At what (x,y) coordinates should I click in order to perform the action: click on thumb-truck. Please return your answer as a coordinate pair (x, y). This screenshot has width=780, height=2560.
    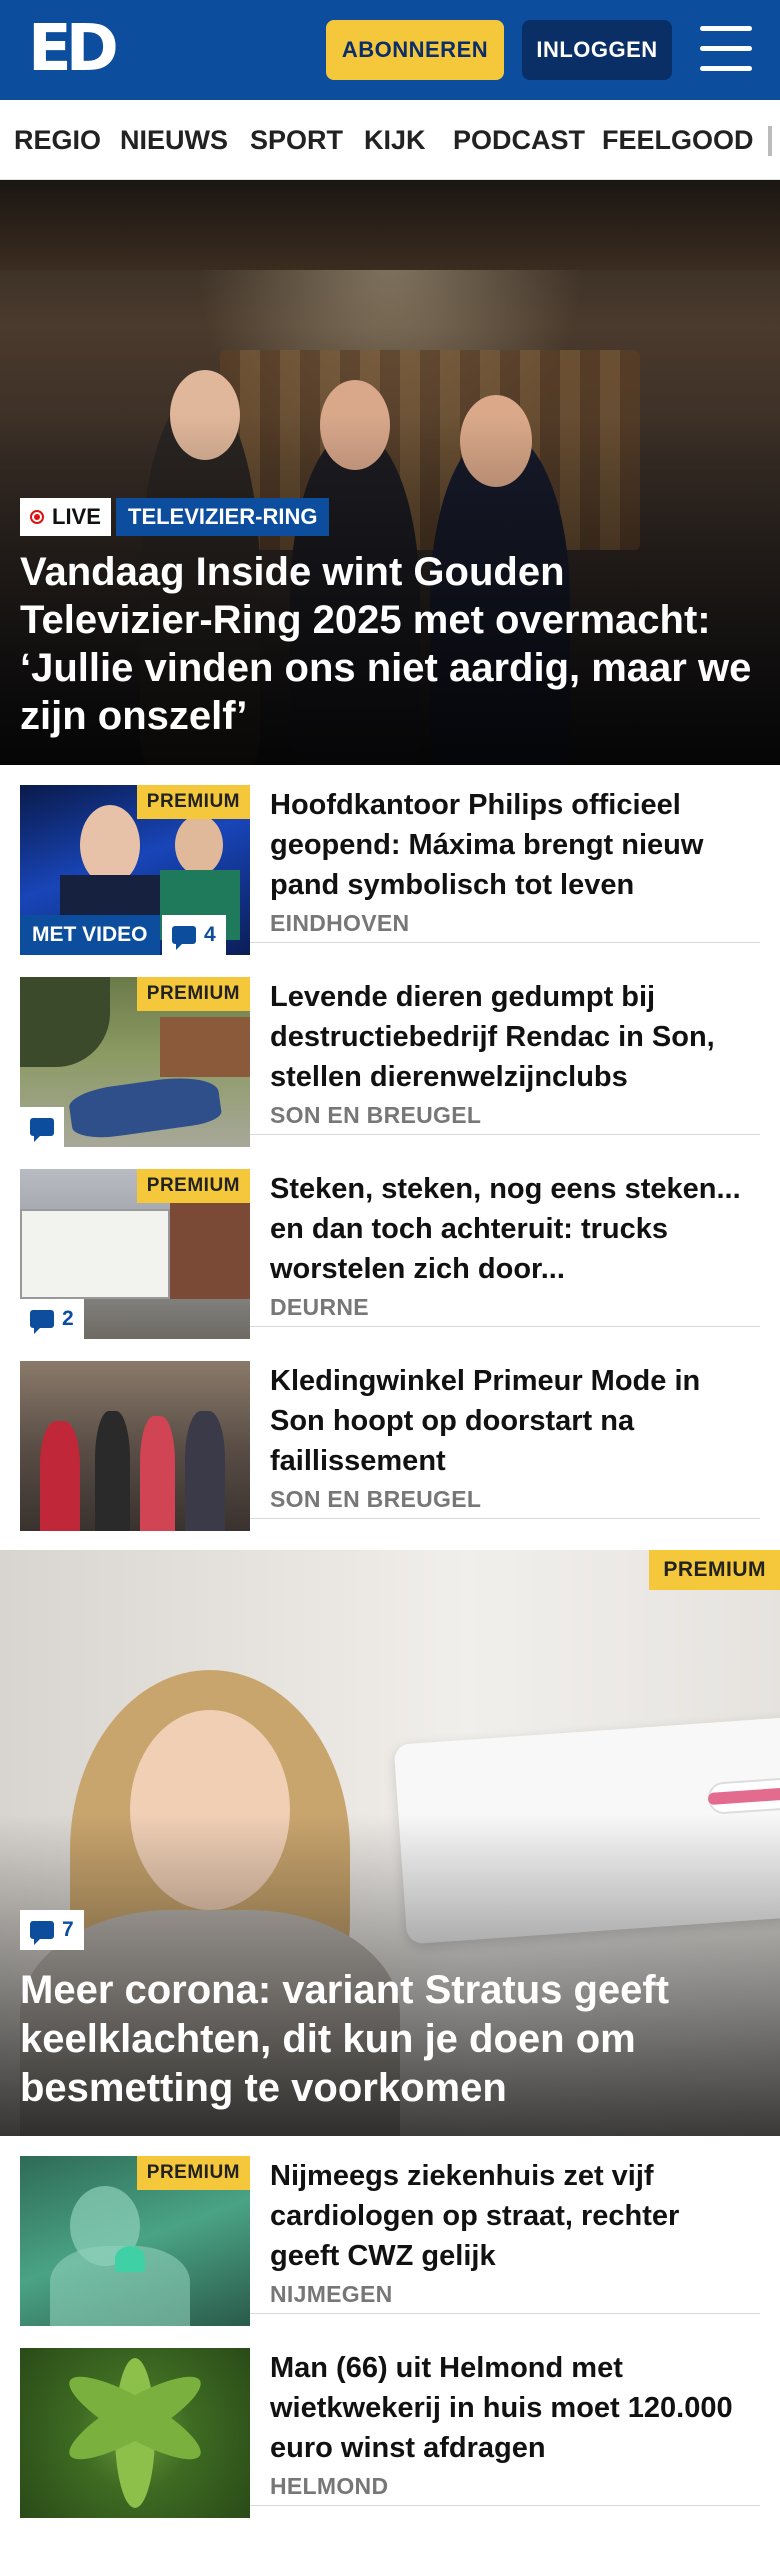
    Looking at the image, I should click on (95, 1254).